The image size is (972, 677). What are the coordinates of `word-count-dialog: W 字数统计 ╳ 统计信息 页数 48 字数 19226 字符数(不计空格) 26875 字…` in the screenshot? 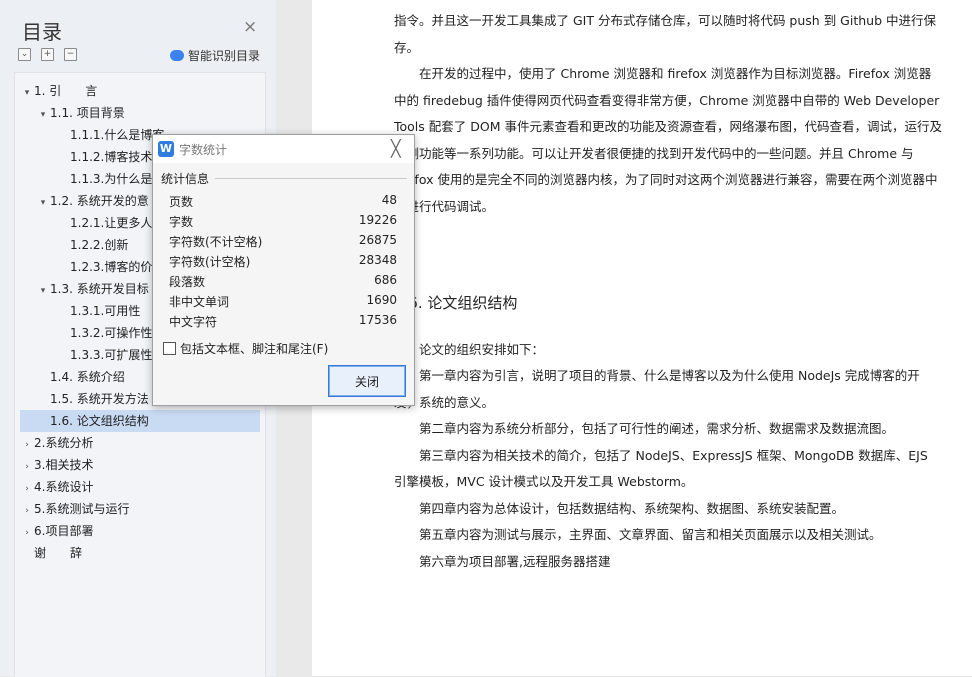 It's located at (283, 270).